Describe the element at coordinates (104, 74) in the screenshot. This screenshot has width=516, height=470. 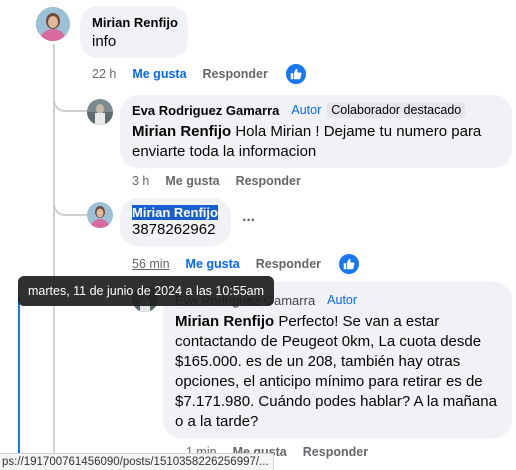
I see `comment-time: 22 h` at that location.